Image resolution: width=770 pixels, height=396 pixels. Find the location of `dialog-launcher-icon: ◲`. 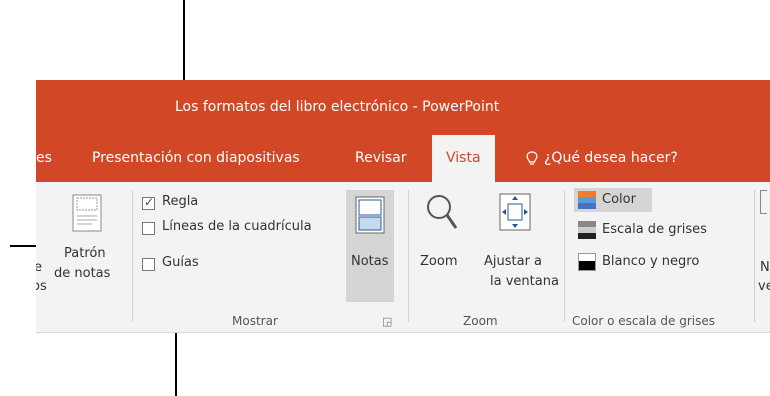

dialog-launcher-icon: ◲ is located at coordinates (387, 321).